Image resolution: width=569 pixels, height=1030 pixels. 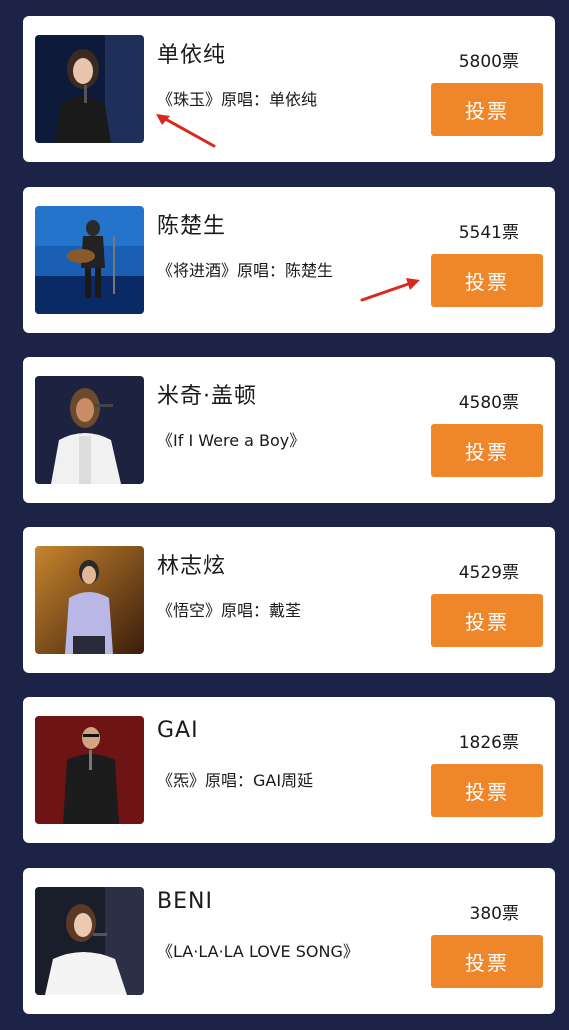 What do you see at coordinates (231, 440) in the screenshot?
I see `song-info: 《If I Were a Boy》` at bounding box center [231, 440].